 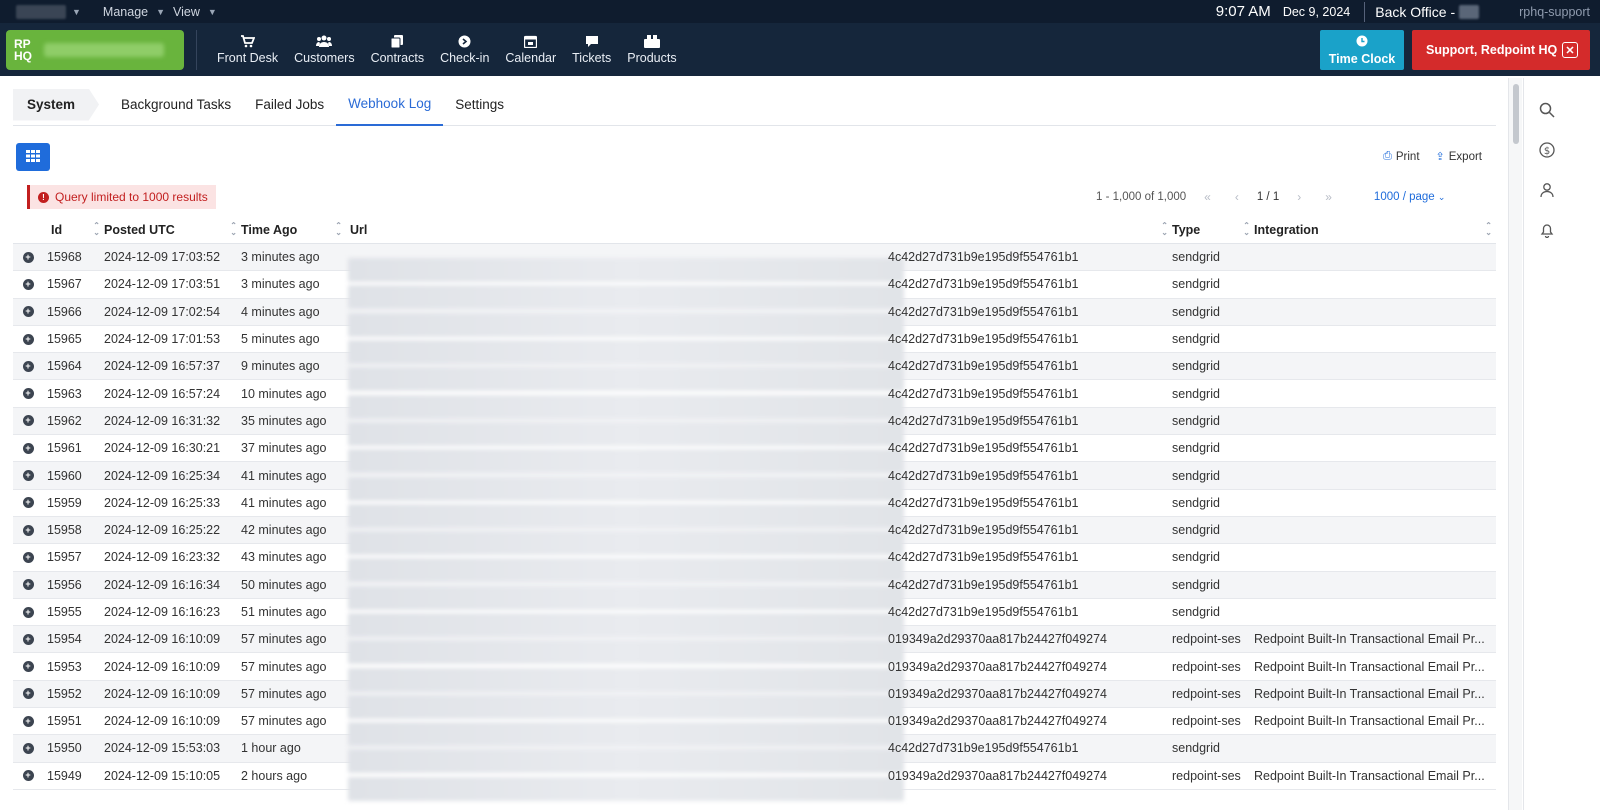 What do you see at coordinates (1547, 110) in the screenshot?
I see `search-icon` at bounding box center [1547, 110].